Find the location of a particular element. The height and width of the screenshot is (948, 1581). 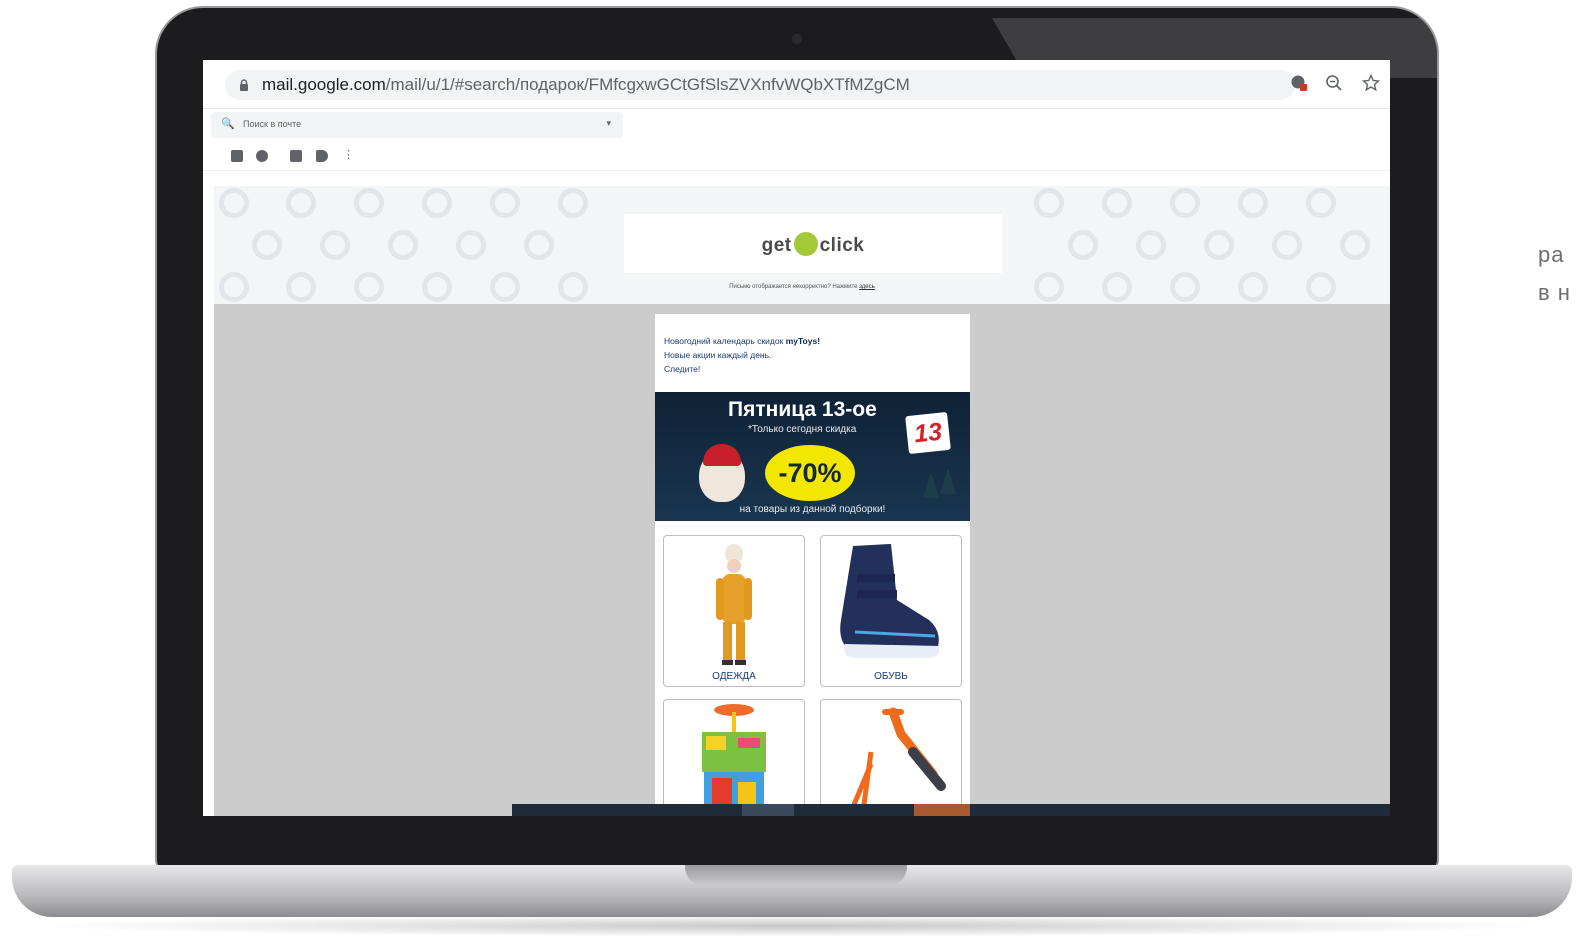

more-actions-icon: ⋮ is located at coordinates (348, 154).